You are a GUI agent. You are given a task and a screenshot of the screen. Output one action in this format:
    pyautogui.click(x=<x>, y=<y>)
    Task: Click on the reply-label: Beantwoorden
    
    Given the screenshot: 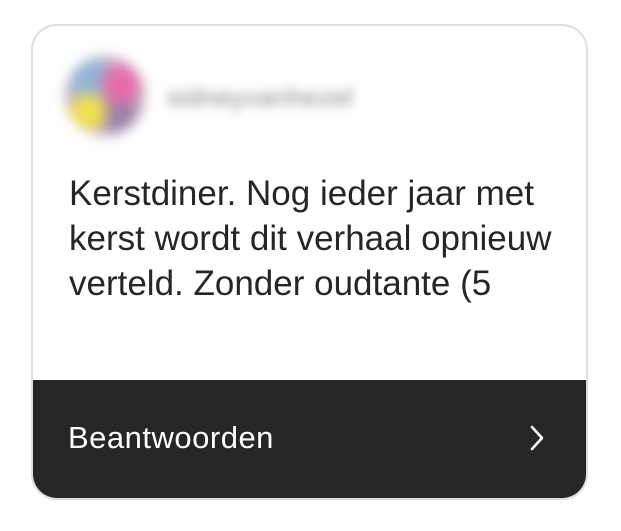 What is the action you would take?
    pyautogui.click(x=171, y=437)
    